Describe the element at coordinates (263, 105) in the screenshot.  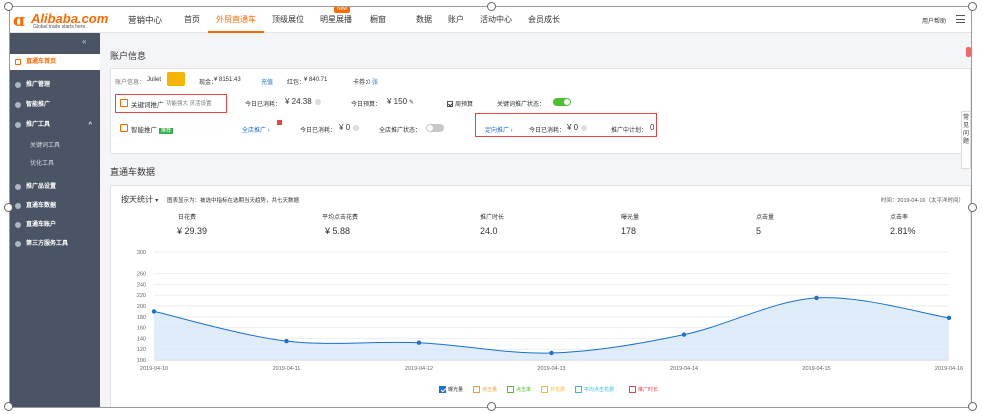
I see `keyword-spent-label: 今日已消耗：` at that location.